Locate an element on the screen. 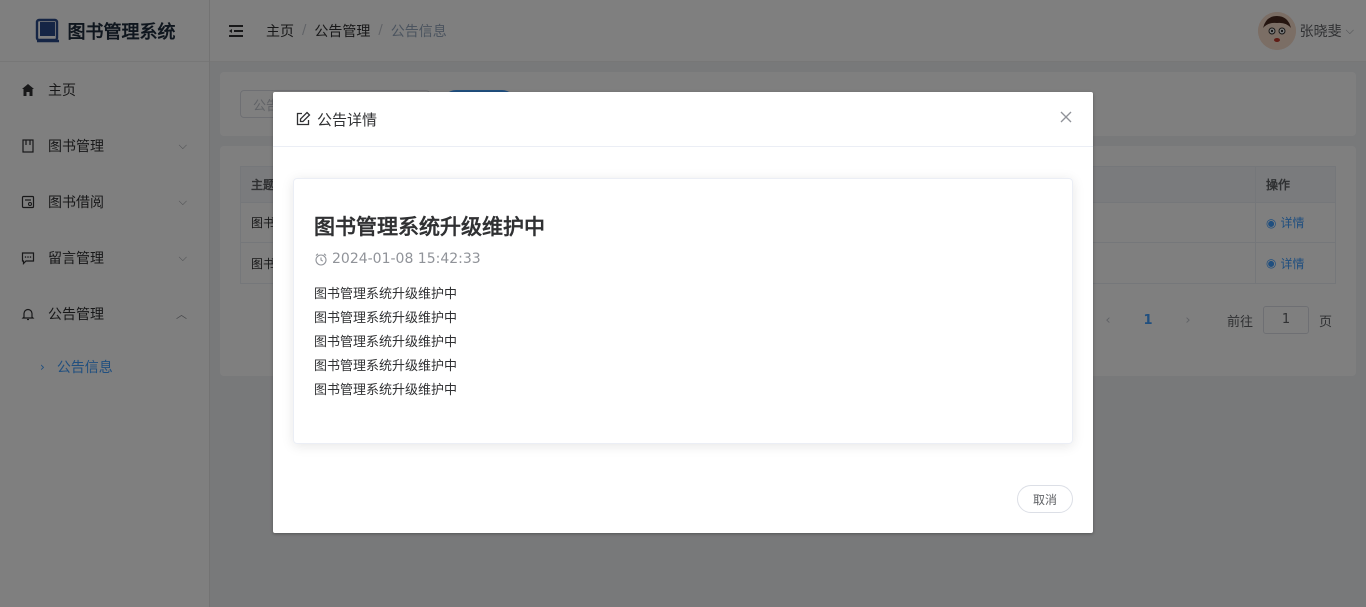  notice-time: 2024-01-08 15:42:33 is located at coordinates (683, 259).